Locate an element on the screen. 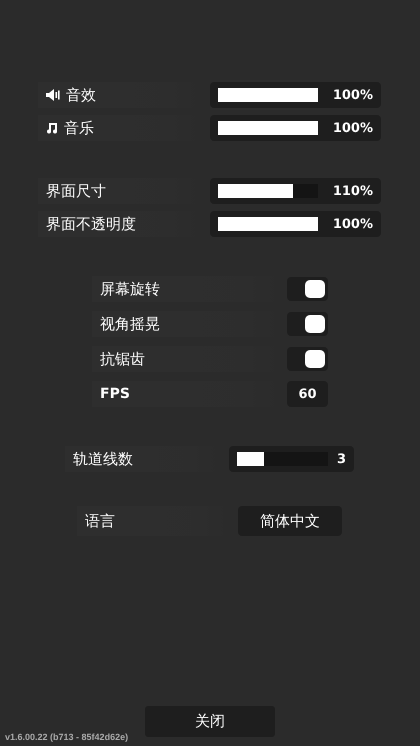  fps-value: 60 is located at coordinates (307, 394).